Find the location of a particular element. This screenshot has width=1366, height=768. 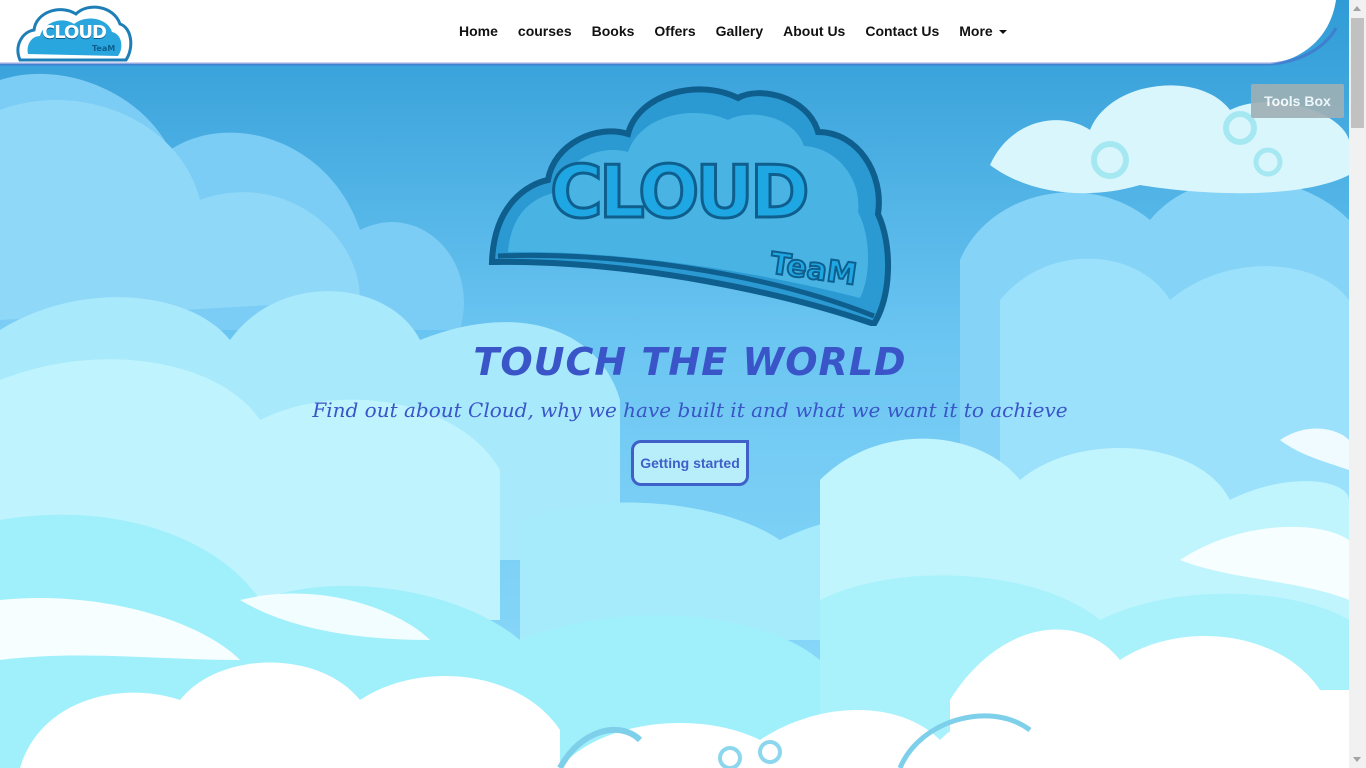

nav-item-offers: Offers is located at coordinates (674, 31).